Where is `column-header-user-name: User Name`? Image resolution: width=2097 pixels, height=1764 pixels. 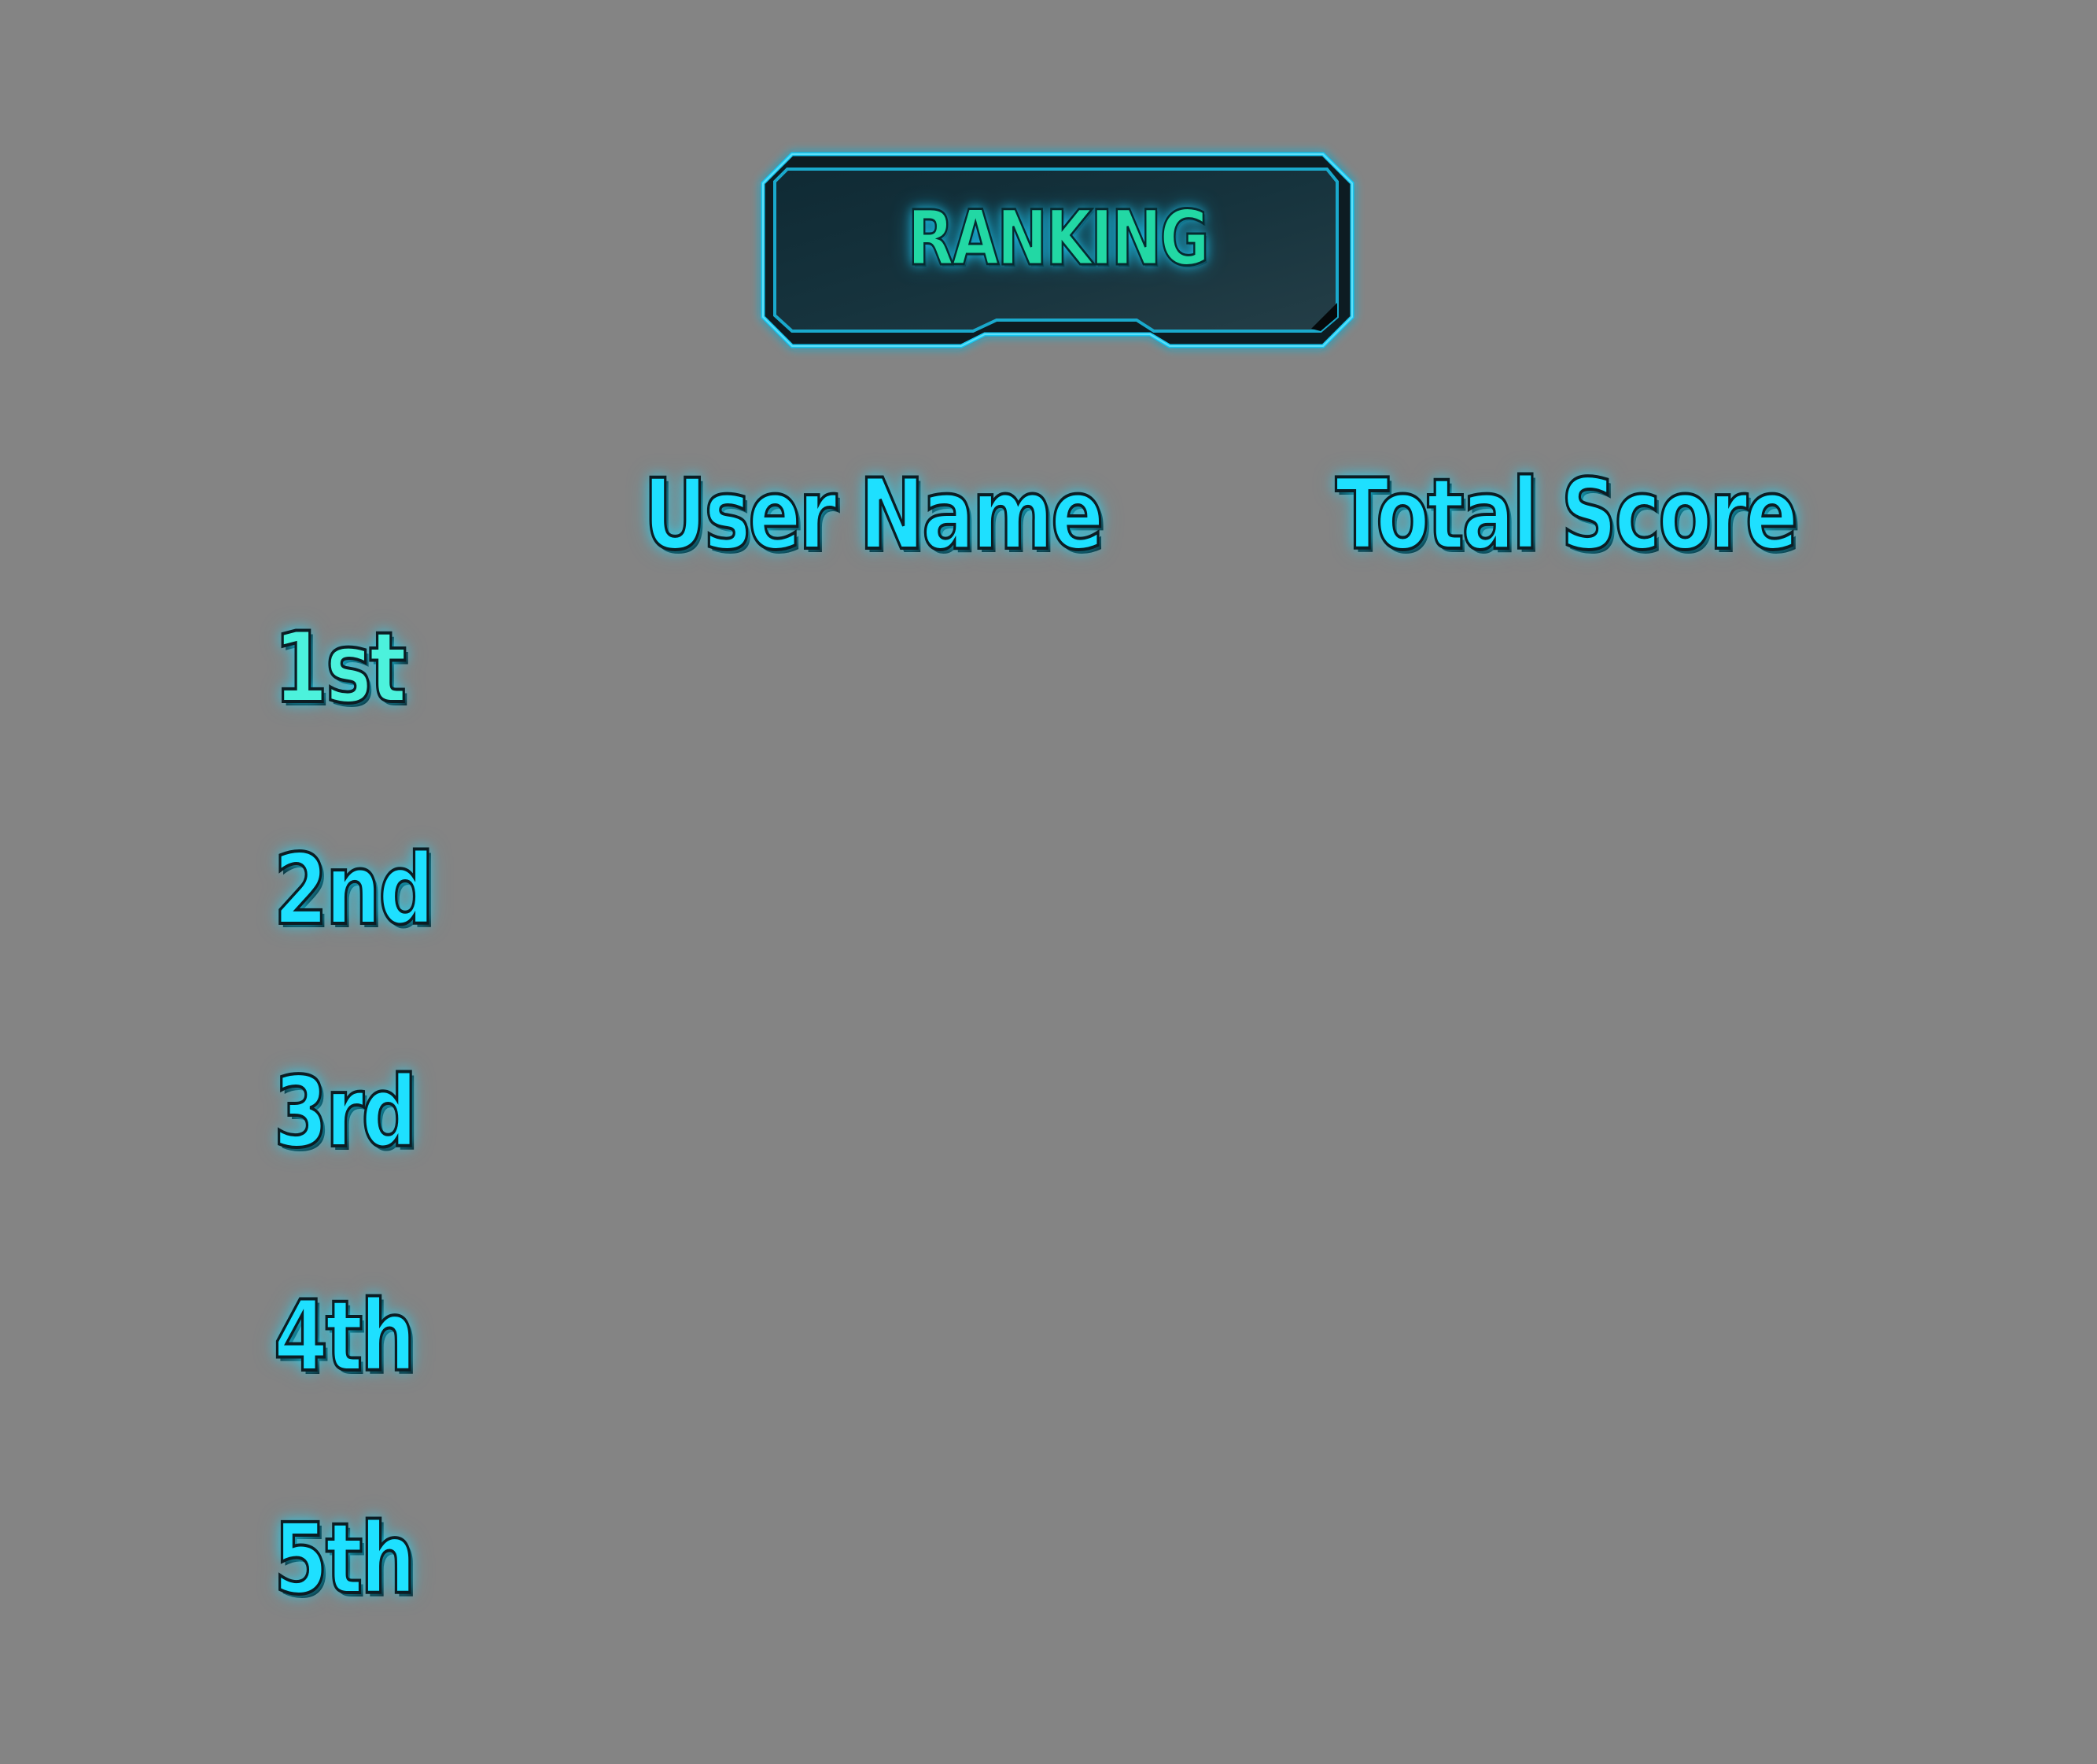
column-header-user-name: User Name is located at coordinates (873, 515).